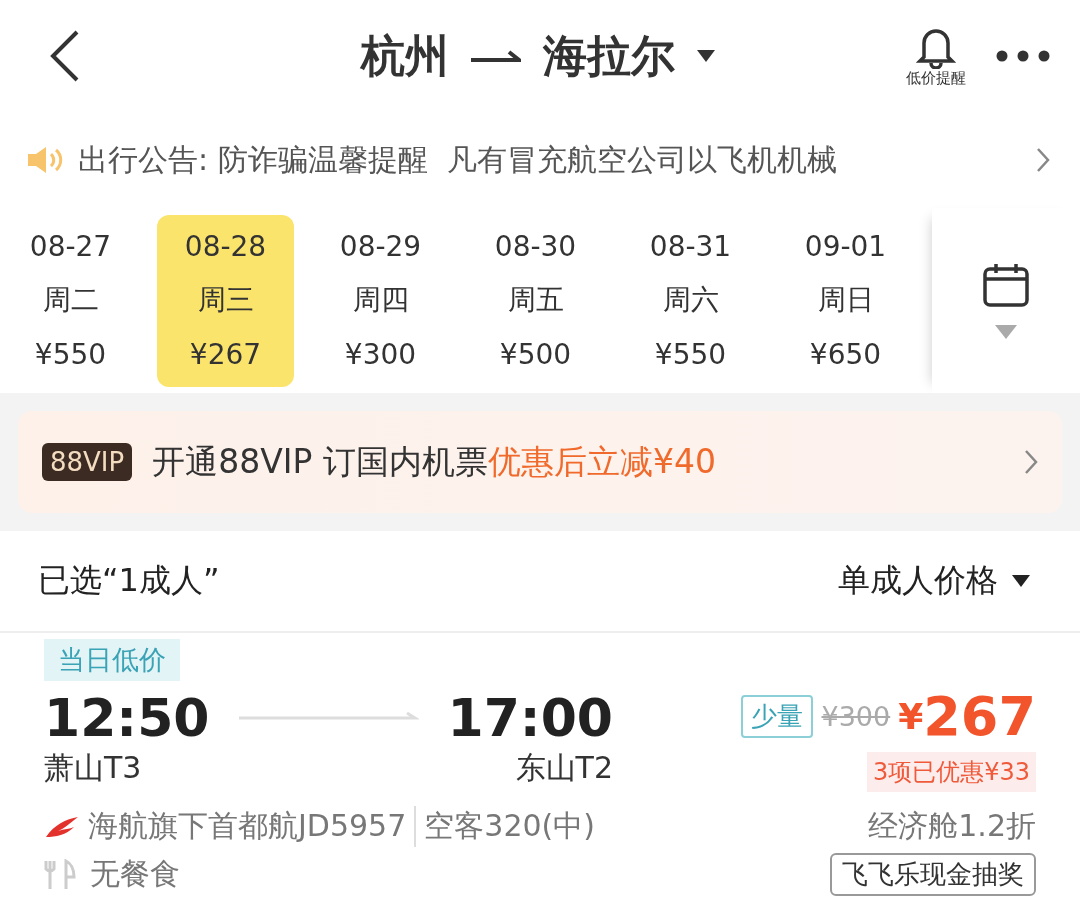 Image resolution: width=1080 pixels, height=911 pixels. I want to click on flight-line-icon, so click(329, 715).